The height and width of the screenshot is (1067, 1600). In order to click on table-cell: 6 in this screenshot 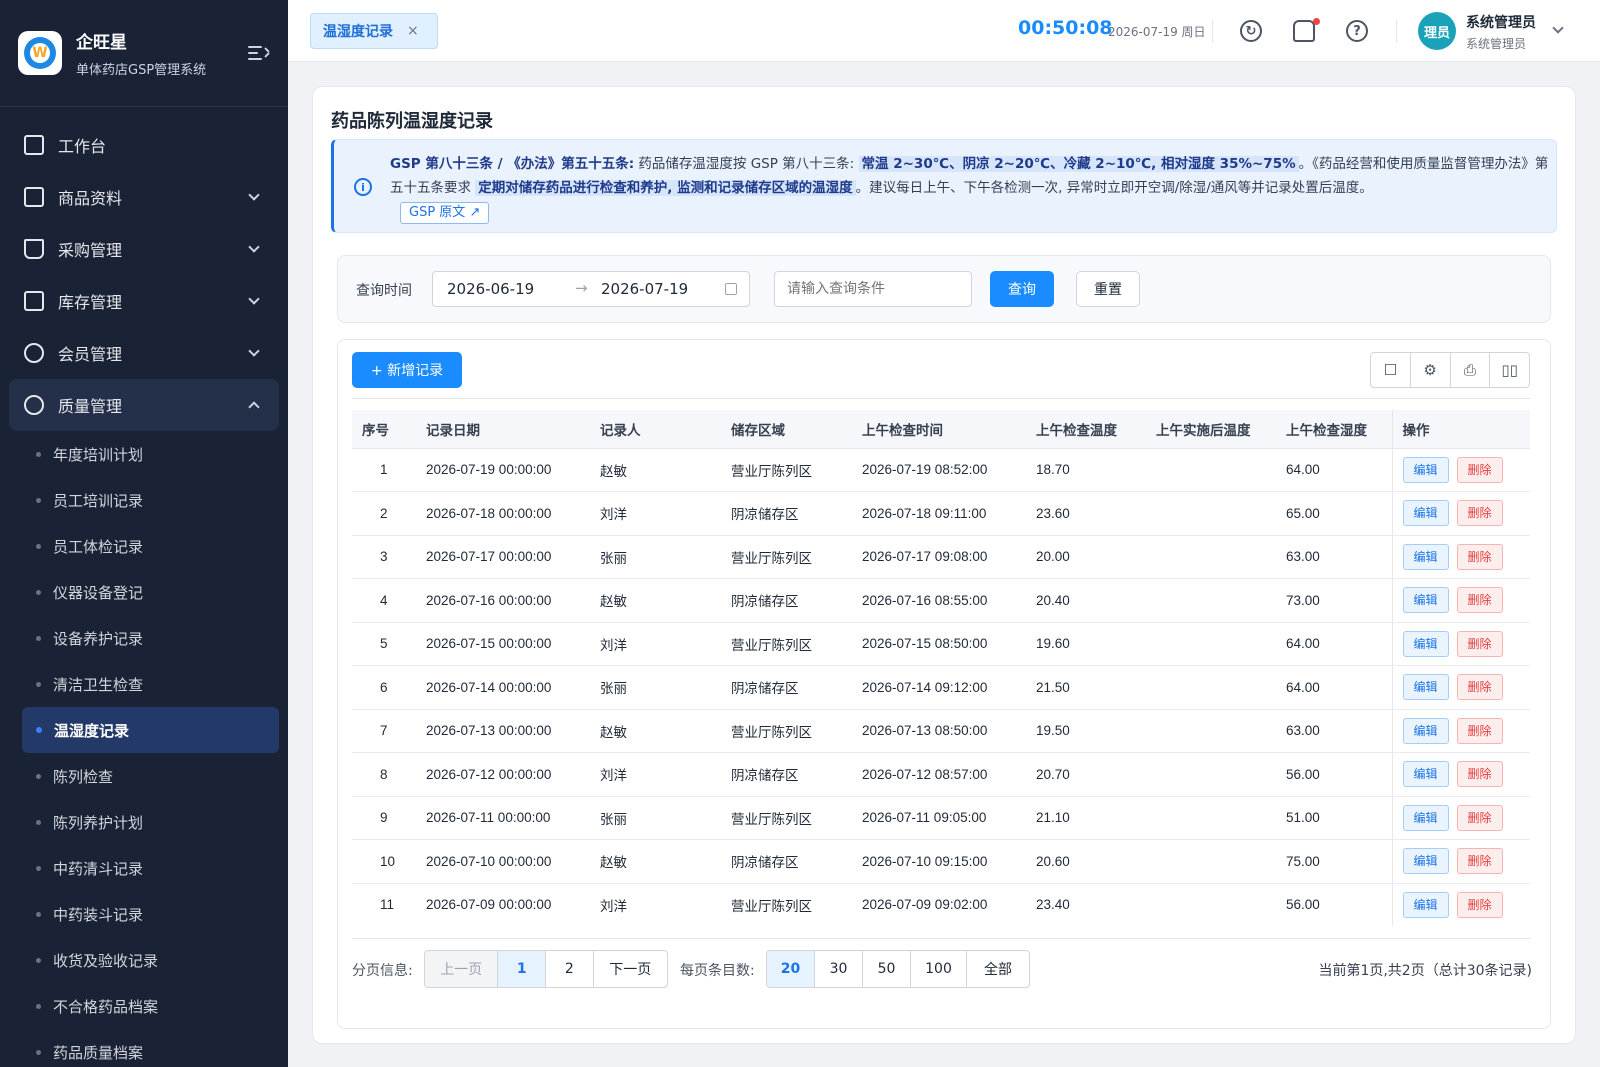, I will do `click(384, 687)`.